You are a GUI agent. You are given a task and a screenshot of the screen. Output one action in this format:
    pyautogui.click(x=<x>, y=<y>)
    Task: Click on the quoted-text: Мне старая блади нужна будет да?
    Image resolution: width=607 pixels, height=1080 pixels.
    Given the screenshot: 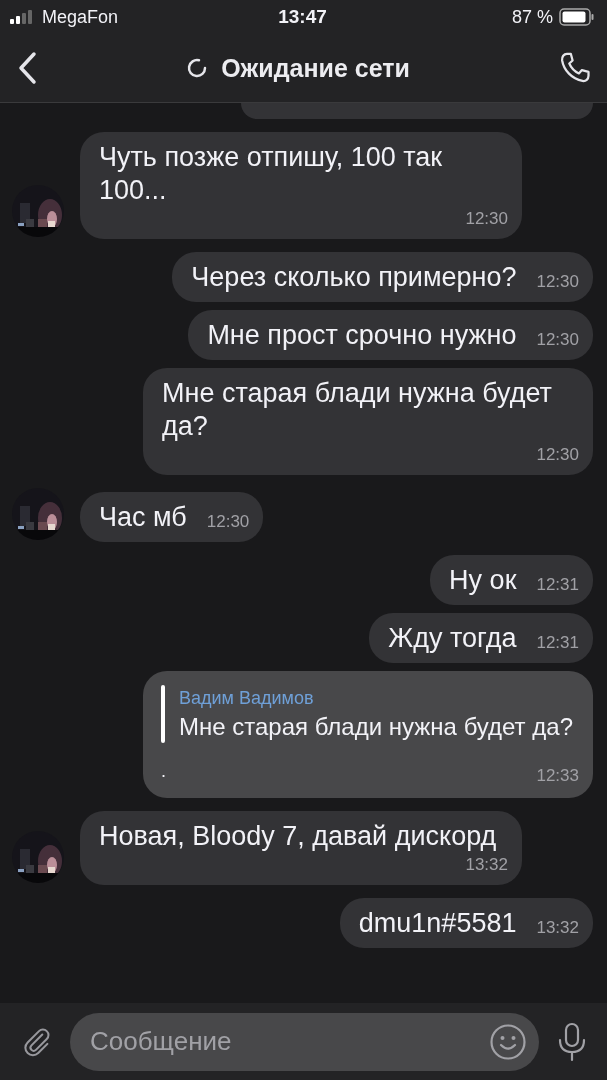 What is the action you would take?
    pyautogui.click(x=376, y=727)
    